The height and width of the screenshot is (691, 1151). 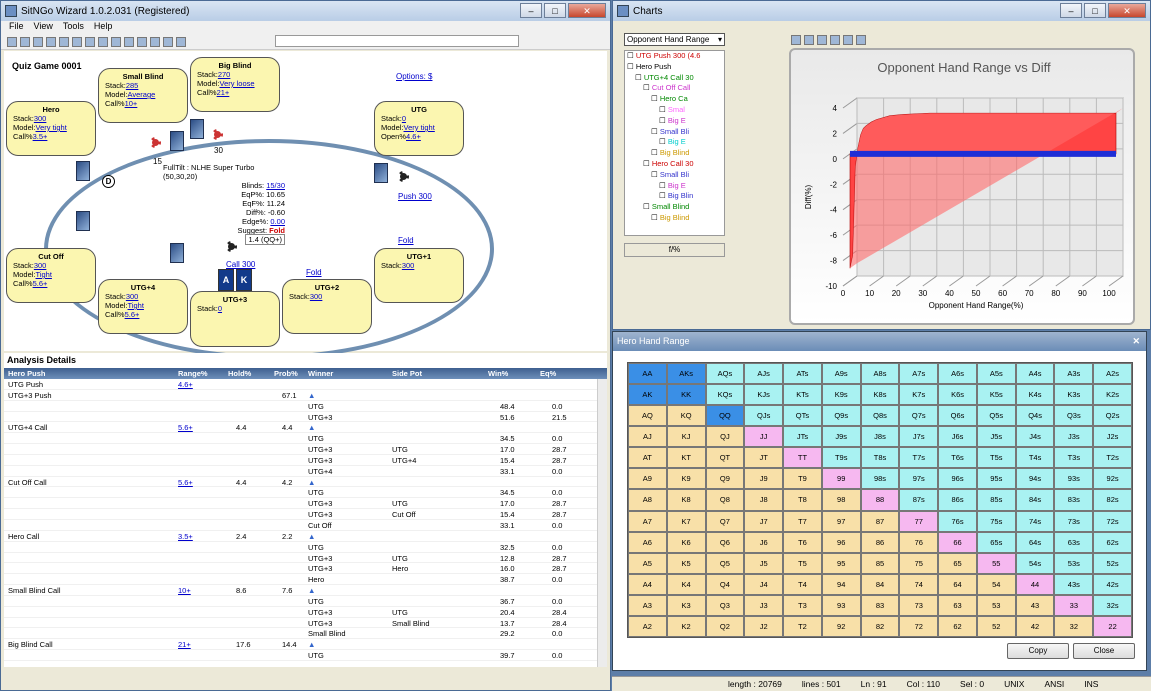 I want to click on hand-cell: K6, so click(x=686, y=542).